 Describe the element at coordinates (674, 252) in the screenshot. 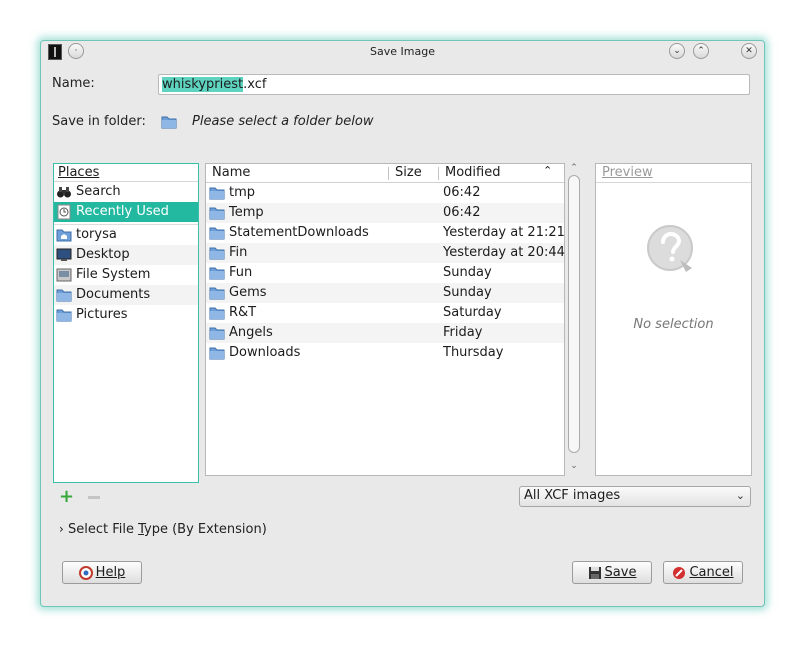

I see `unknown-image-icon` at that location.